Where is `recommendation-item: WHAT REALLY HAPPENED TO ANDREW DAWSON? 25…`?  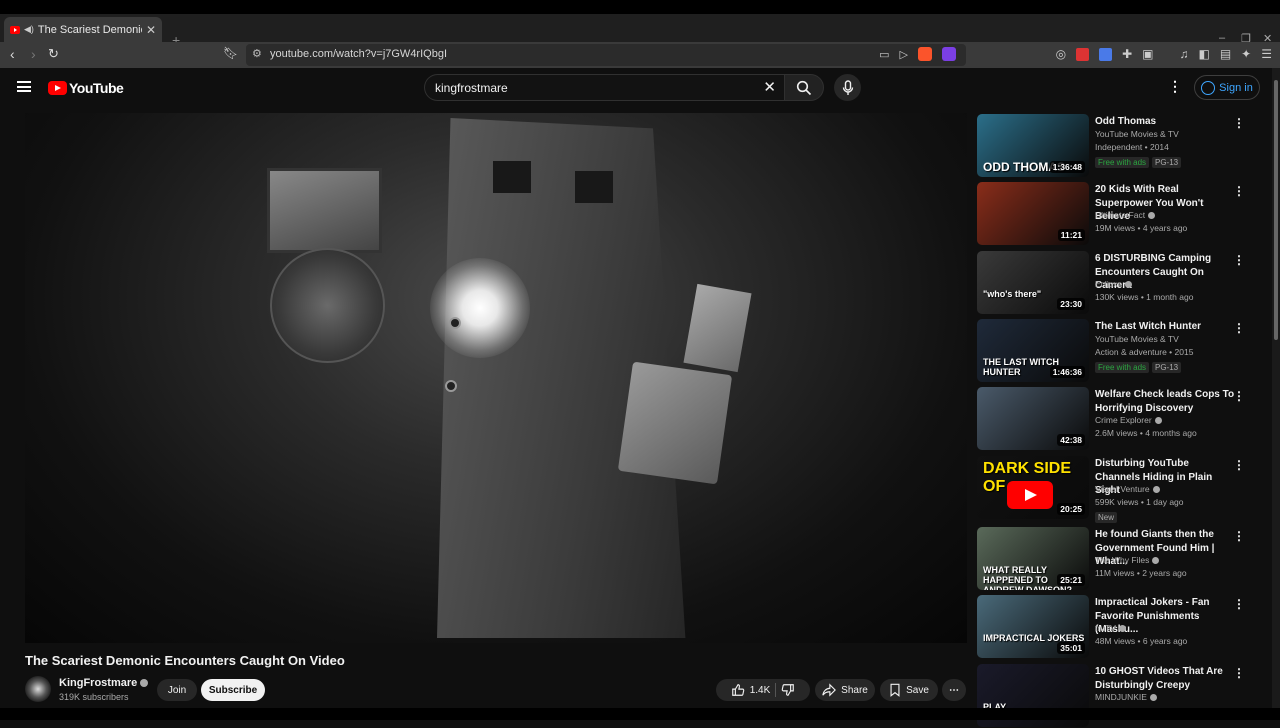
recommendation-item: WHAT REALLY HAPPENED TO ANDREW DAWSON? 25… is located at coordinates (1111, 559).